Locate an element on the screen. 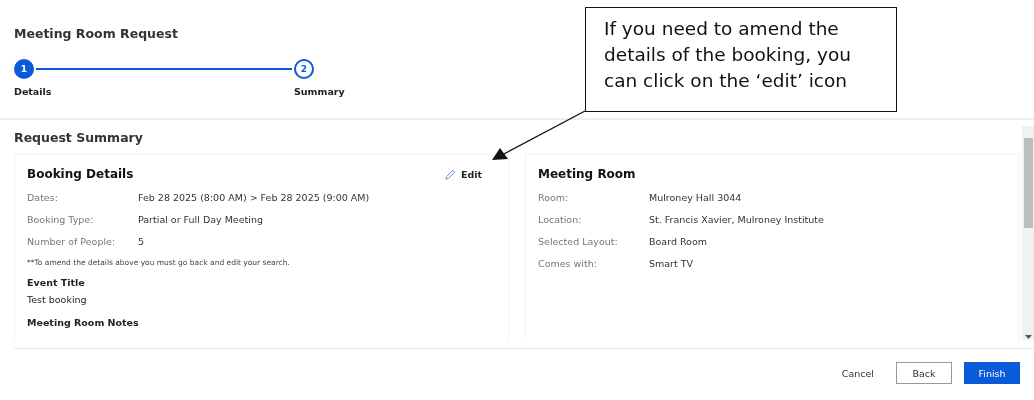  pencil-icon is located at coordinates (450, 174).